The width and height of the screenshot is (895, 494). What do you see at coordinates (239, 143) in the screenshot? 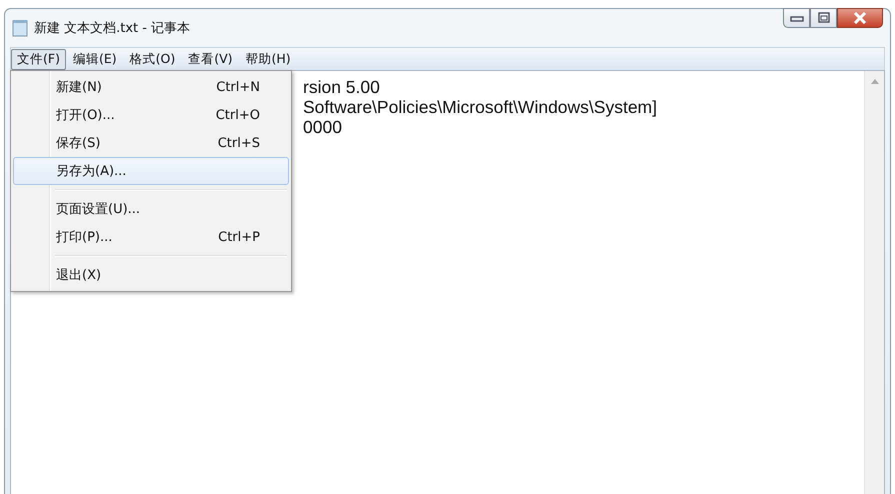
I see `shortcut-label: Ctrl+S` at bounding box center [239, 143].